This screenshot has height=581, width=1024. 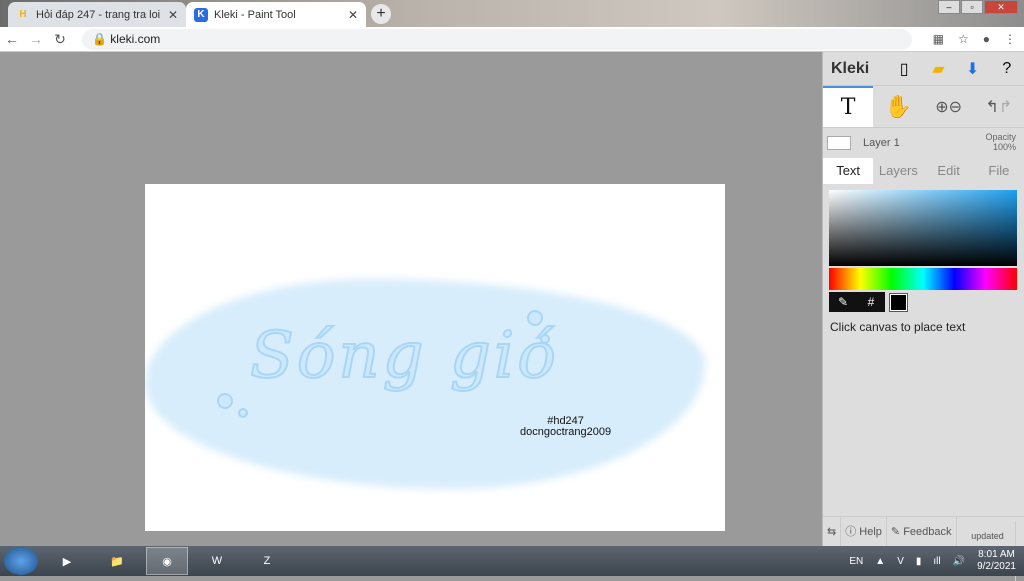 I want to click on time: 8:01 AM, so click(x=996, y=554).